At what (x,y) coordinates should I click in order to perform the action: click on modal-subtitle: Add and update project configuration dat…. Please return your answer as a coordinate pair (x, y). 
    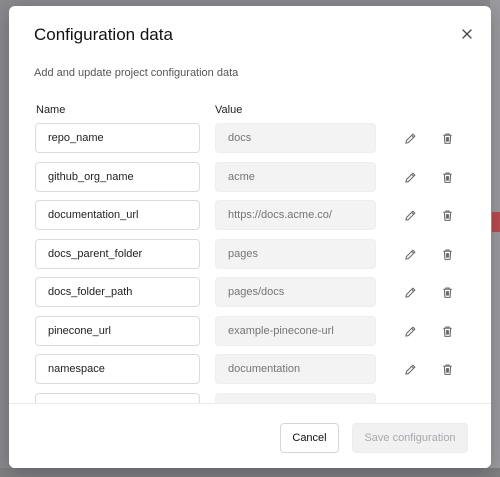
    Looking at the image, I should click on (136, 73).